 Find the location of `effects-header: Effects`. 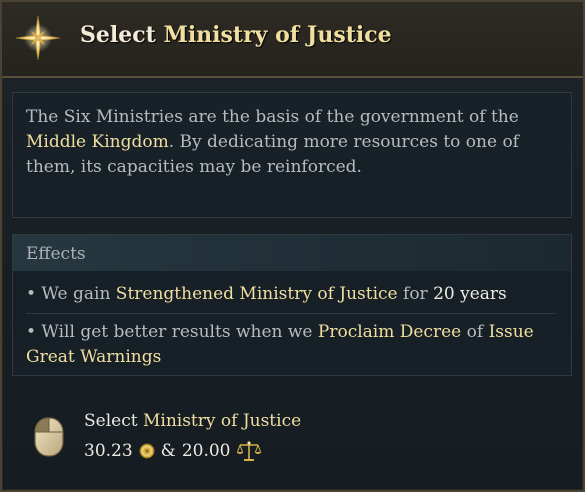

effects-header: Effects is located at coordinates (292, 253).